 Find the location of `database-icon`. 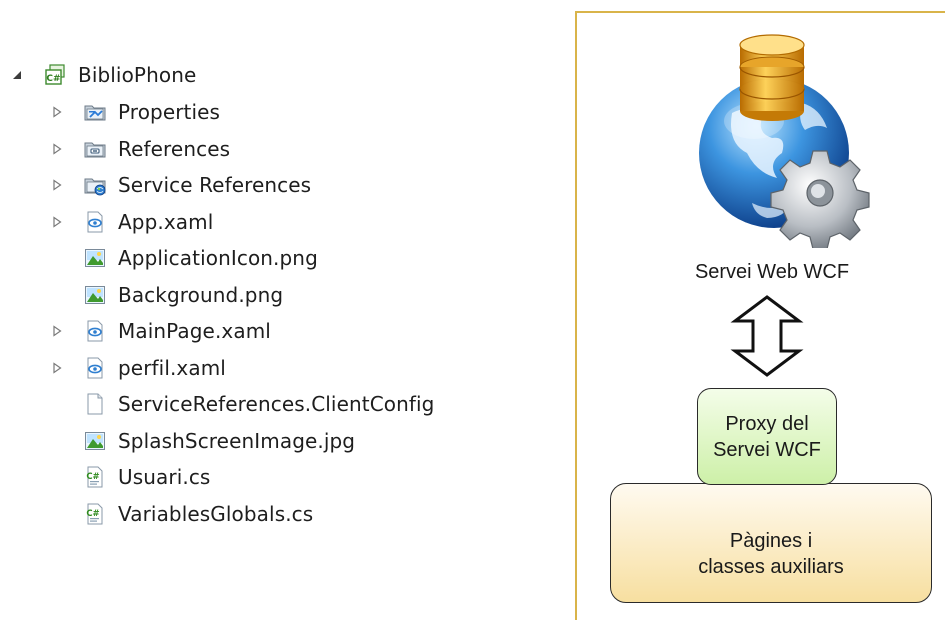

database-icon is located at coordinates (772, 77).